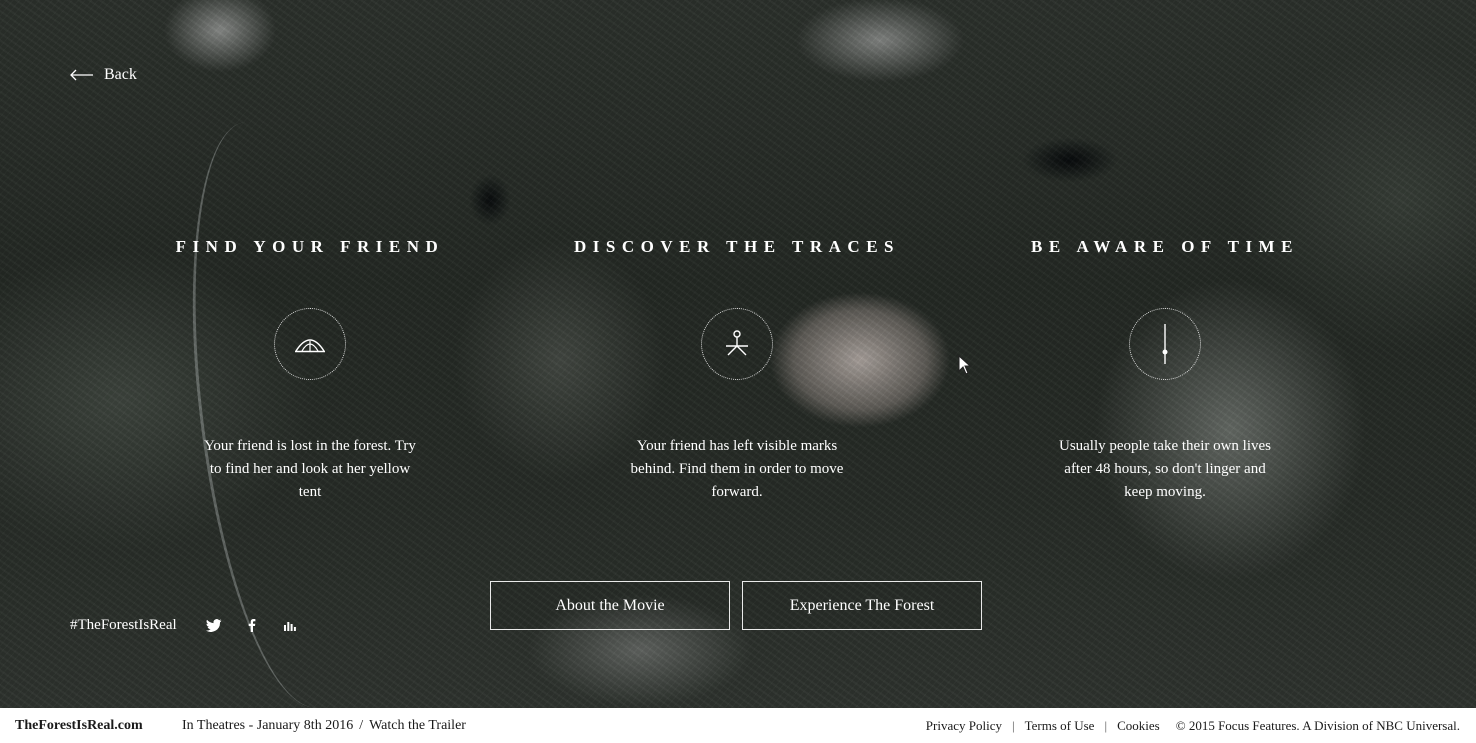 This screenshot has width=1476, height=743. What do you see at coordinates (123, 625) in the screenshot?
I see `hashtag: #TheForestIsReal` at bounding box center [123, 625].